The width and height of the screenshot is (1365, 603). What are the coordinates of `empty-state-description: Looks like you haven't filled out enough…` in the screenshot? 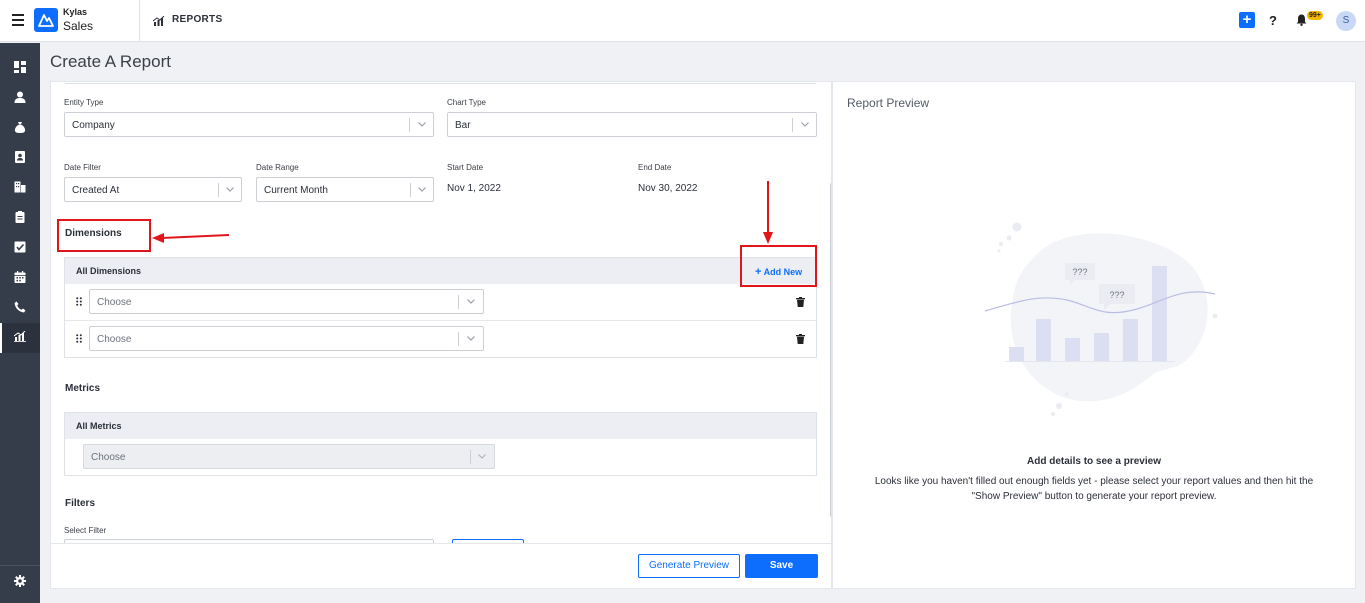 It's located at (1094, 489).